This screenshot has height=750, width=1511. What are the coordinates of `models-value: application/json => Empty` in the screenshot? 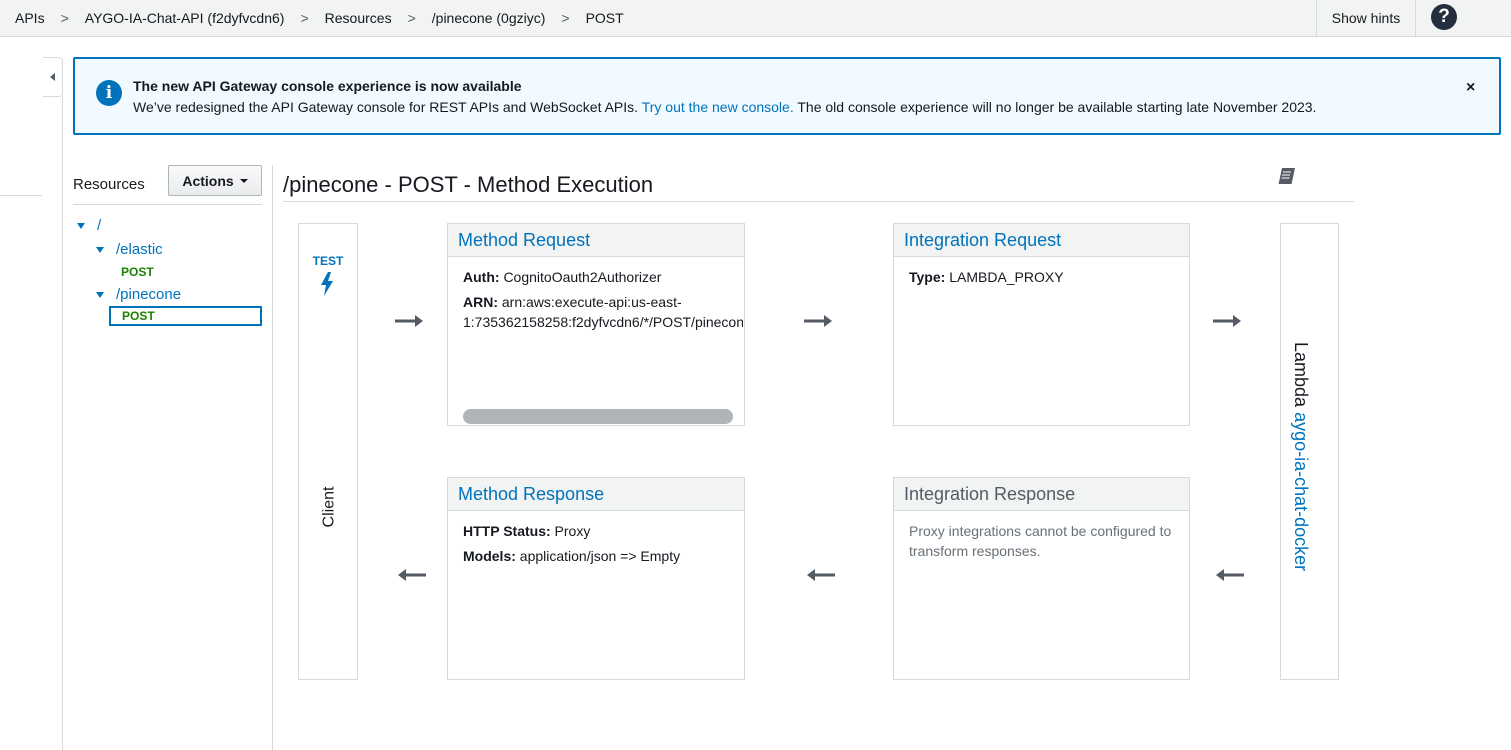 It's located at (600, 556).